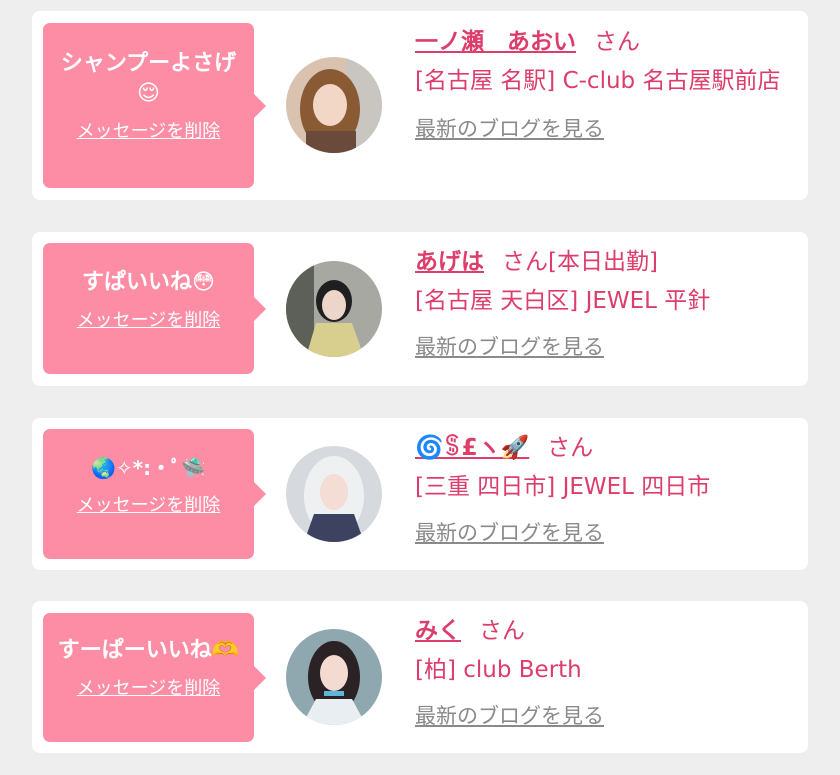 The image size is (840, 775). I want to click on message-text: 🌏✧*:・ﾟ🛸, so click(148, 468).